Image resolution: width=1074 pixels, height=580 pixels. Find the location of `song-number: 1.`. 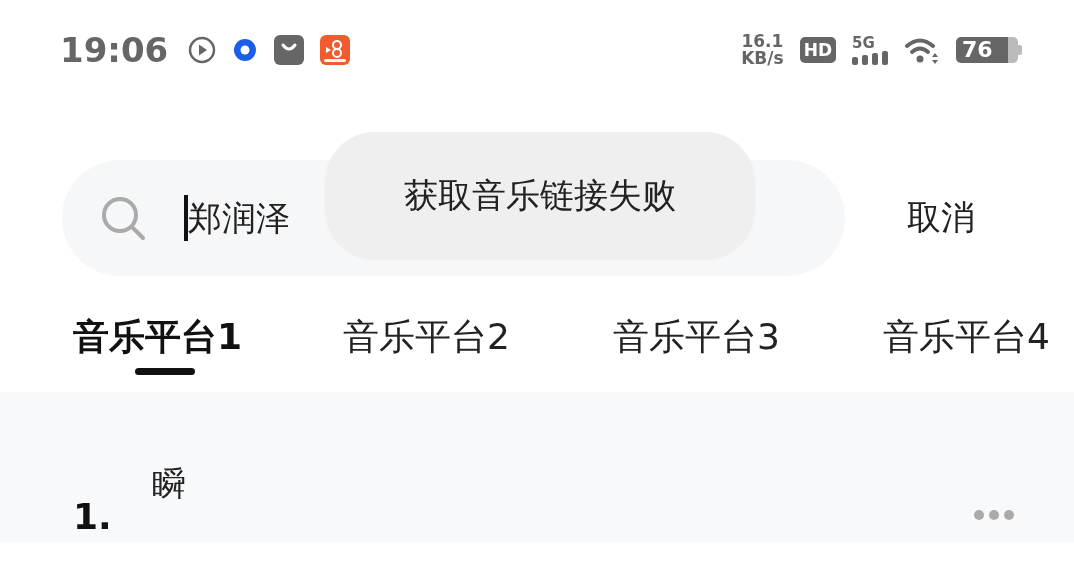

song-number: 1. is located at coordinates (93, 516).